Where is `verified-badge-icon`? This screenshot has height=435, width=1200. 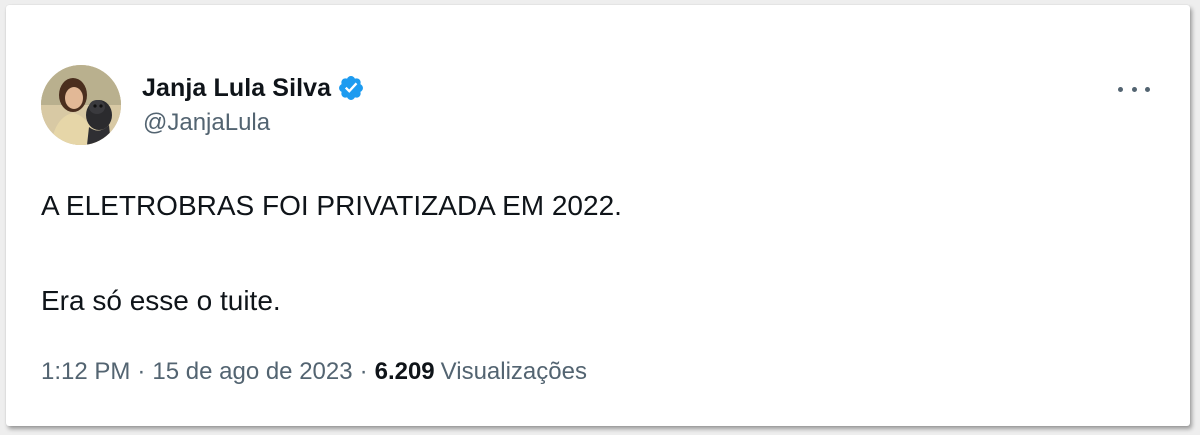 verified-badge-icon is located at coordinates (351, 88).